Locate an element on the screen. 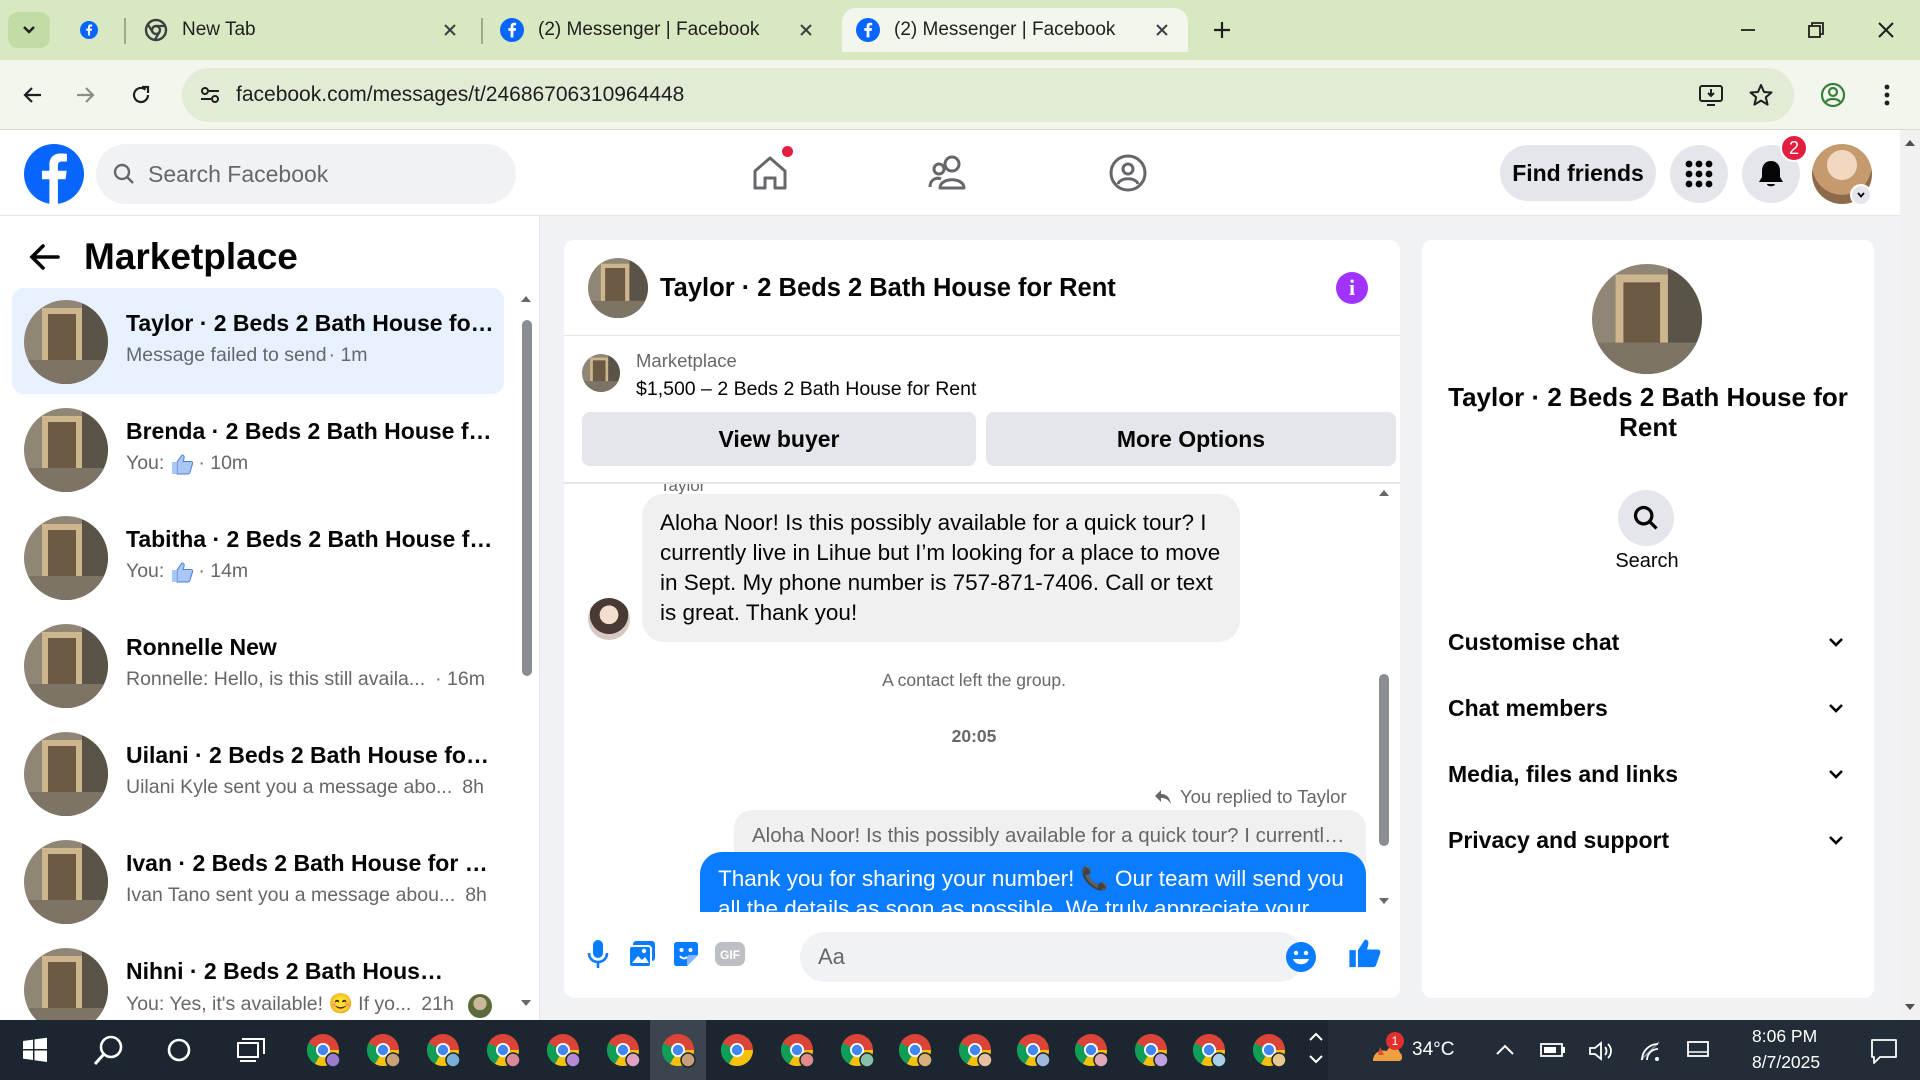 The image size is (1920, 1080). facebook-search is located at coordinates (306, 174).